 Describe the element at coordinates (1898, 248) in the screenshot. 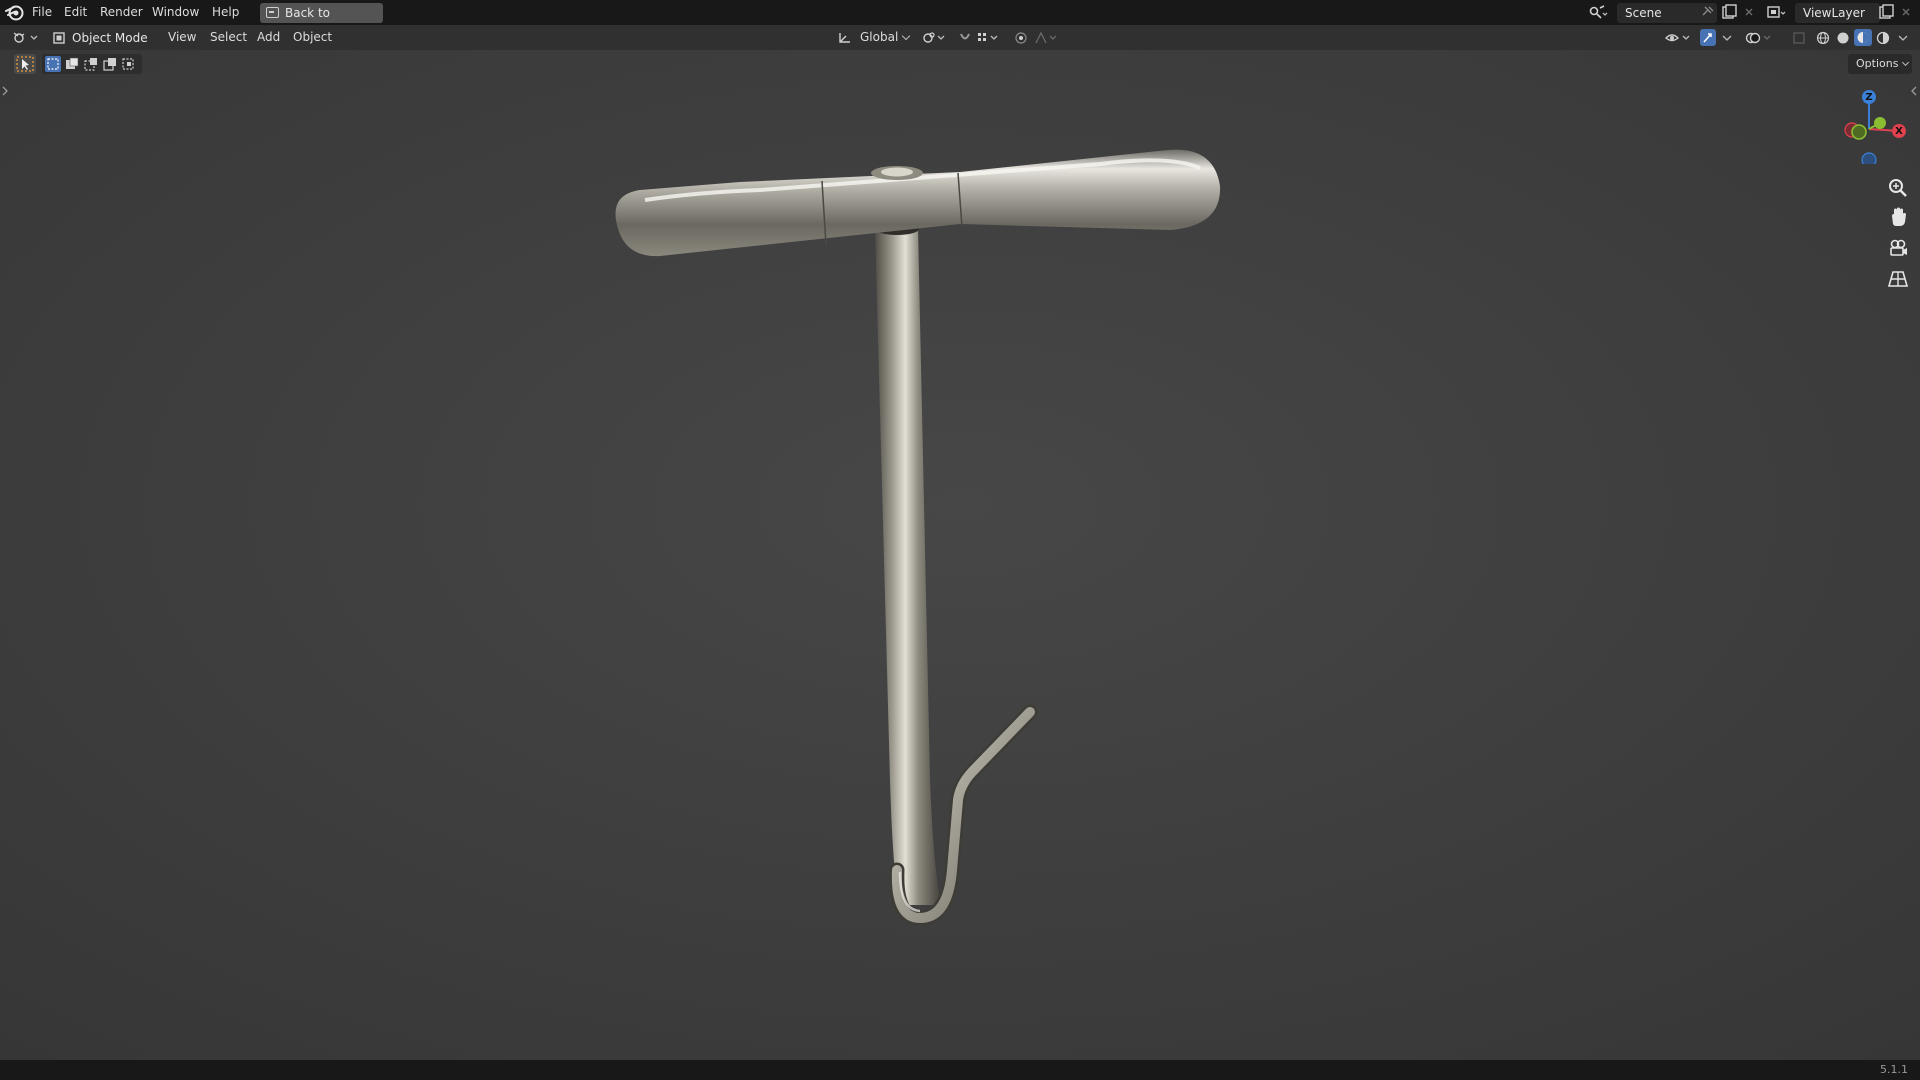

I see `camera-view-icon` at that location.